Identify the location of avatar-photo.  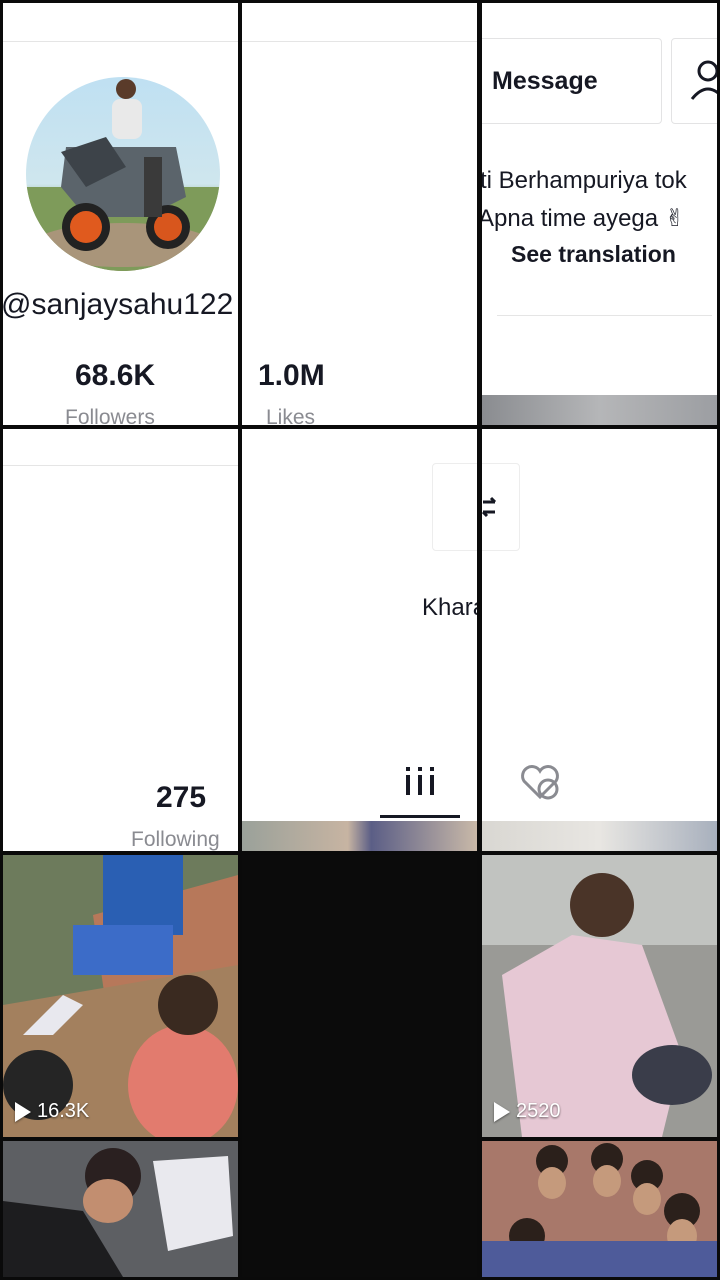
(123, 175).